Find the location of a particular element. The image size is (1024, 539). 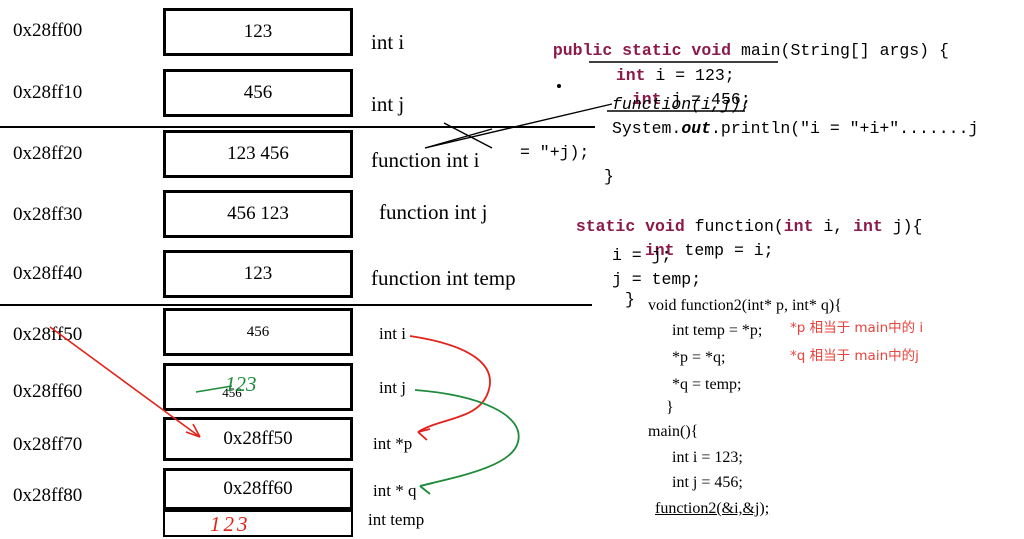

code-line-11: j = temp; is located at coordinates (657, 279).